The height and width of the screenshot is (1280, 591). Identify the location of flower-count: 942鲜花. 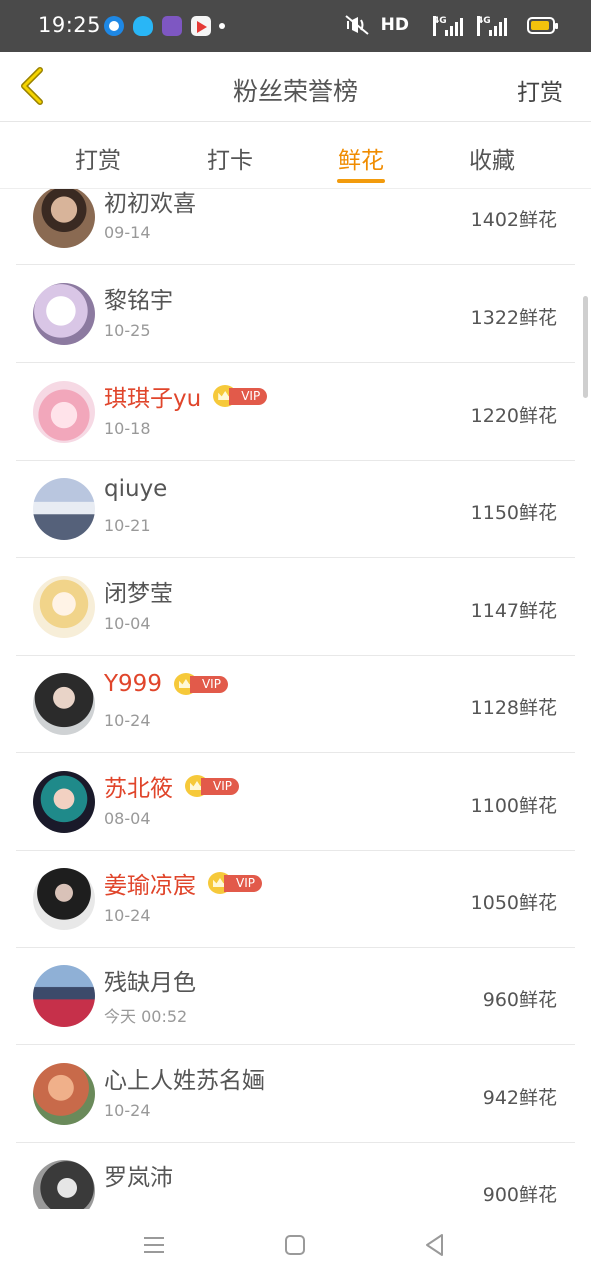
(519, 1098).